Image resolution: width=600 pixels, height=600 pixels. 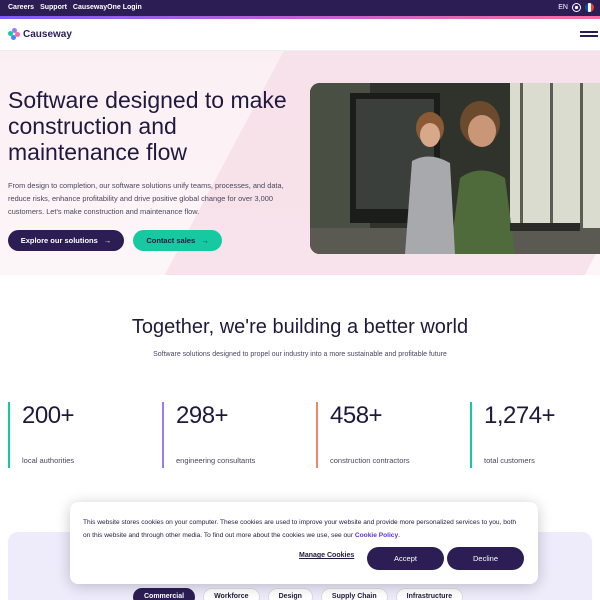 What do you see at coordinates (21, 7) in the screenshot?
I see `careers-link: Careers` at bounding box center [21, 7].